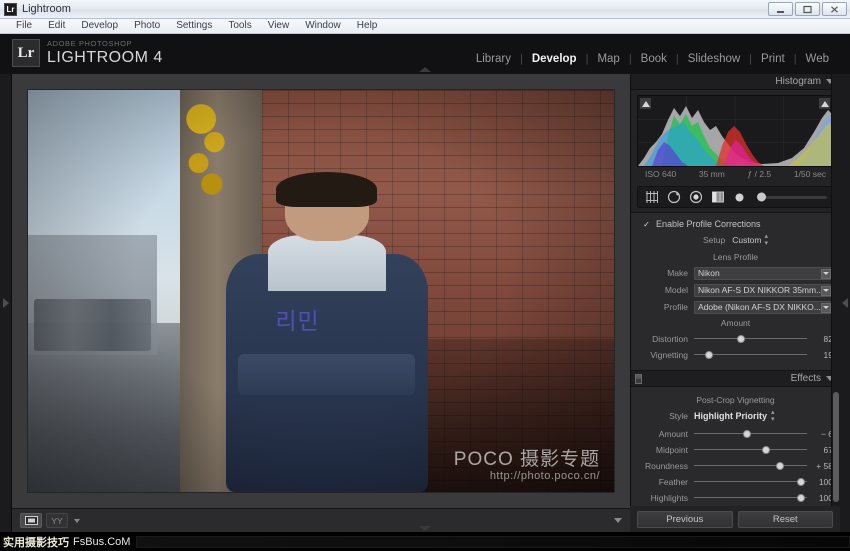  I want to click on enable-profile-corrections-row: ✓ Enable Profile Corrections, so click(735, 225).